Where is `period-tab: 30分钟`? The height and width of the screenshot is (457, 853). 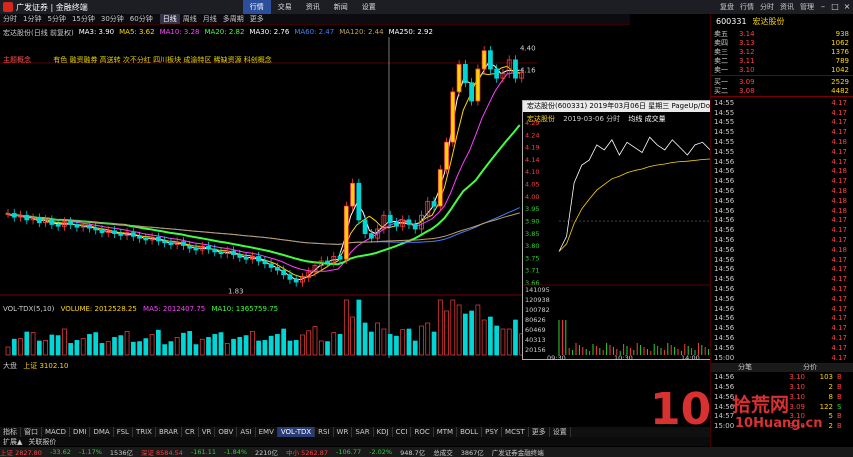
period-tab: 30分钟 is located at coordinates (112, 19).